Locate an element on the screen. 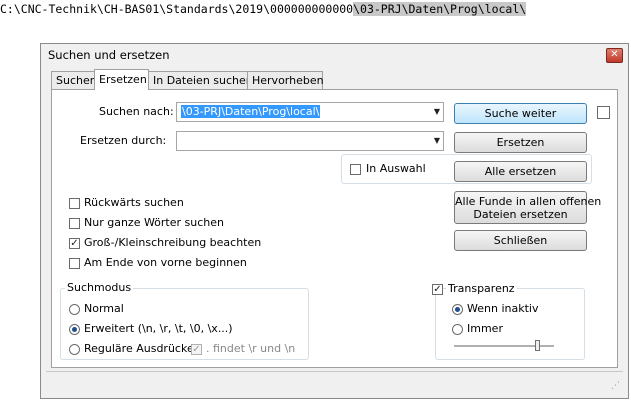  find-combobox: \03-PRJ\Daten\Prog\local\ ▼ is located at coordinates (310, 112).